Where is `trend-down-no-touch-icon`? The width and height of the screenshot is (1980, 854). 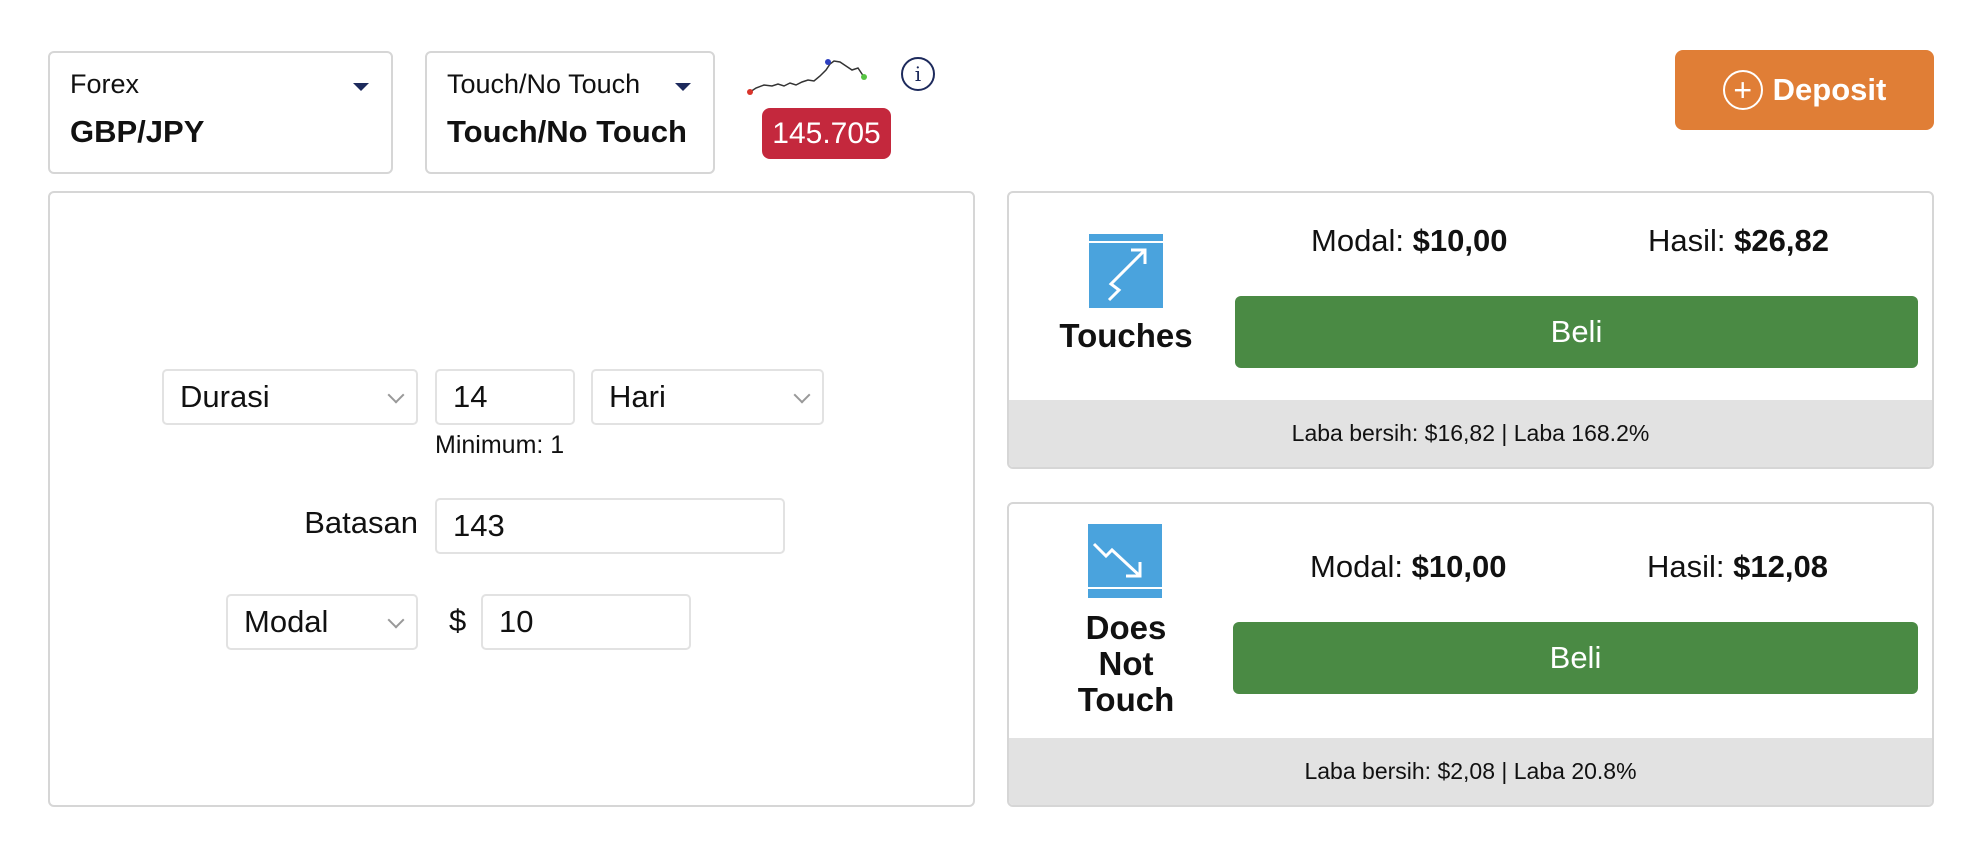 trend-down-no-touch-icon is located at coordinates (1125, 561).